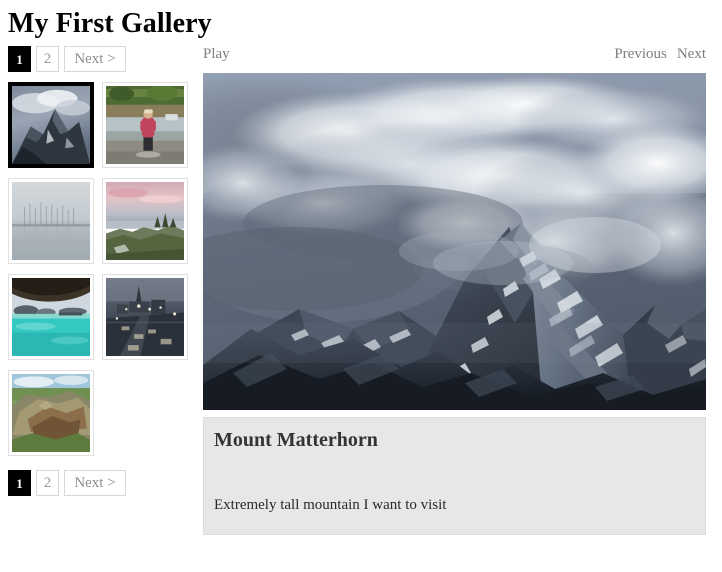 The width and height of the screenshot is (722, 572). What do you see at coordinates (47, 483) in the screenshot?
I see `pagination-page-2-bottom: 2` at bounding box center [47, 483].